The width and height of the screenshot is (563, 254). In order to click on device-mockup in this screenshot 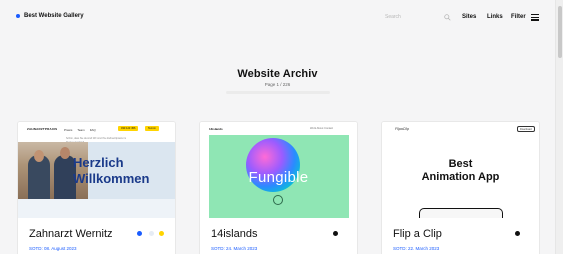, I will do `click(461, 213)`.